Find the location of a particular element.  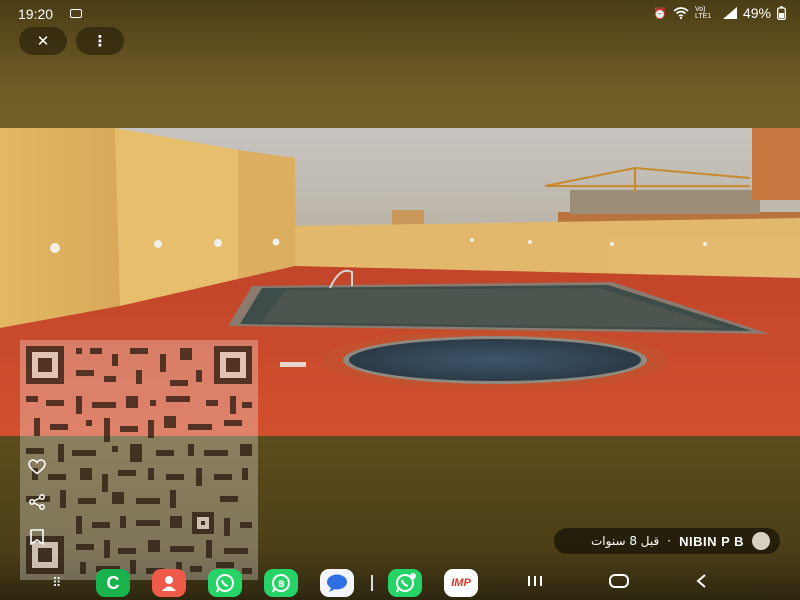

phone-c-glyph: C is located at coordinates (113, 582).